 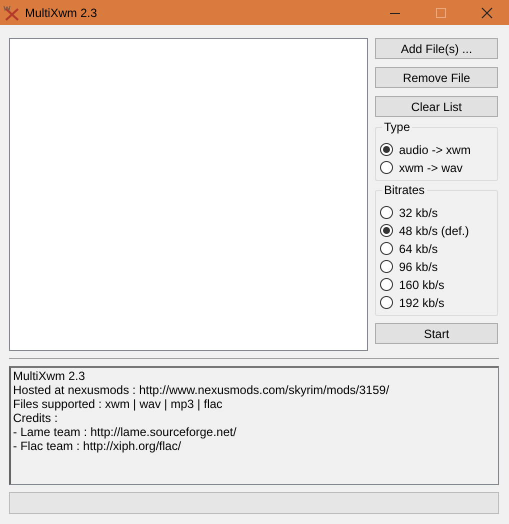 I want to click on group-title: Type, so click(x=397, y=127).